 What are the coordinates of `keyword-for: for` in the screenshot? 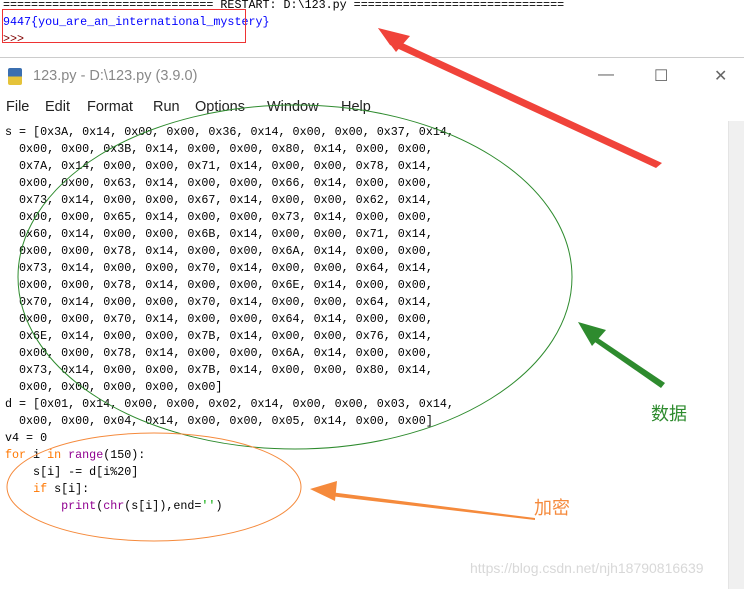 It's located at (16, 455).